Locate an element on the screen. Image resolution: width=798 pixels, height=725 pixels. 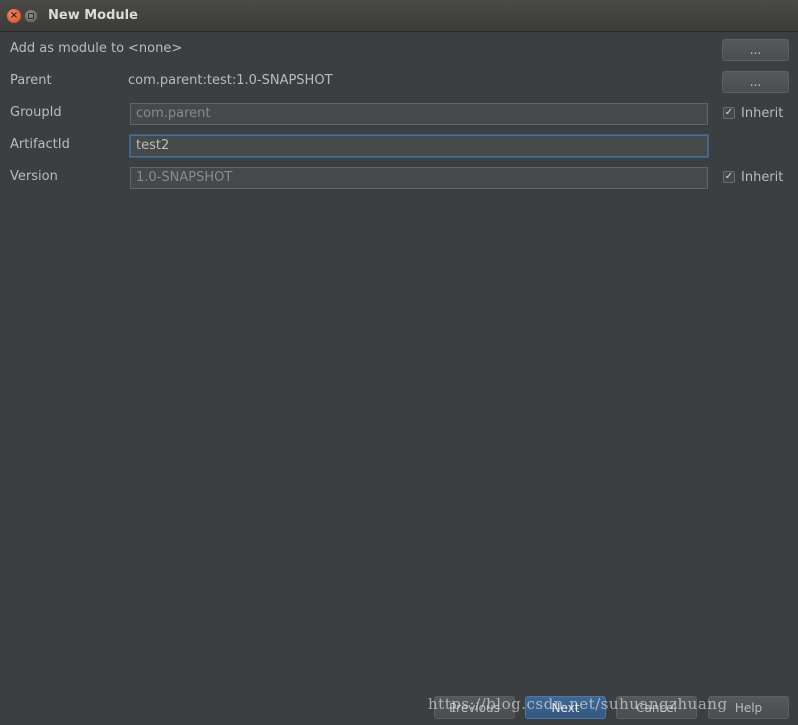
parent-label: Parent is located at coordinates (31, 80).